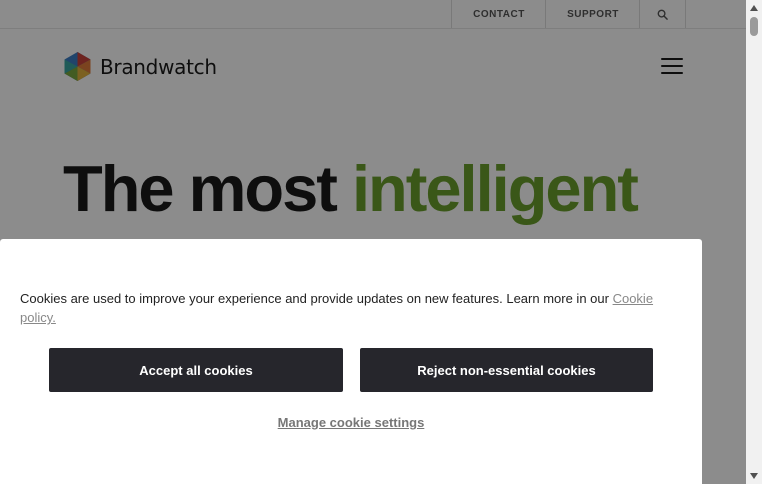  Describe the element at coordinates (754, 8) in the screenshot. I see `scroll-up-arrow-icon` at that location.